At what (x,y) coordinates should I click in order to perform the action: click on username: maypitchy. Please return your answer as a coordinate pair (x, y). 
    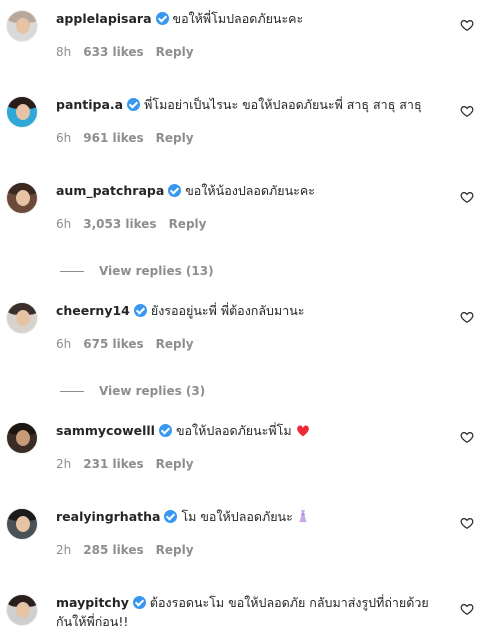
    Looking at the image, I should click on (92, 602).